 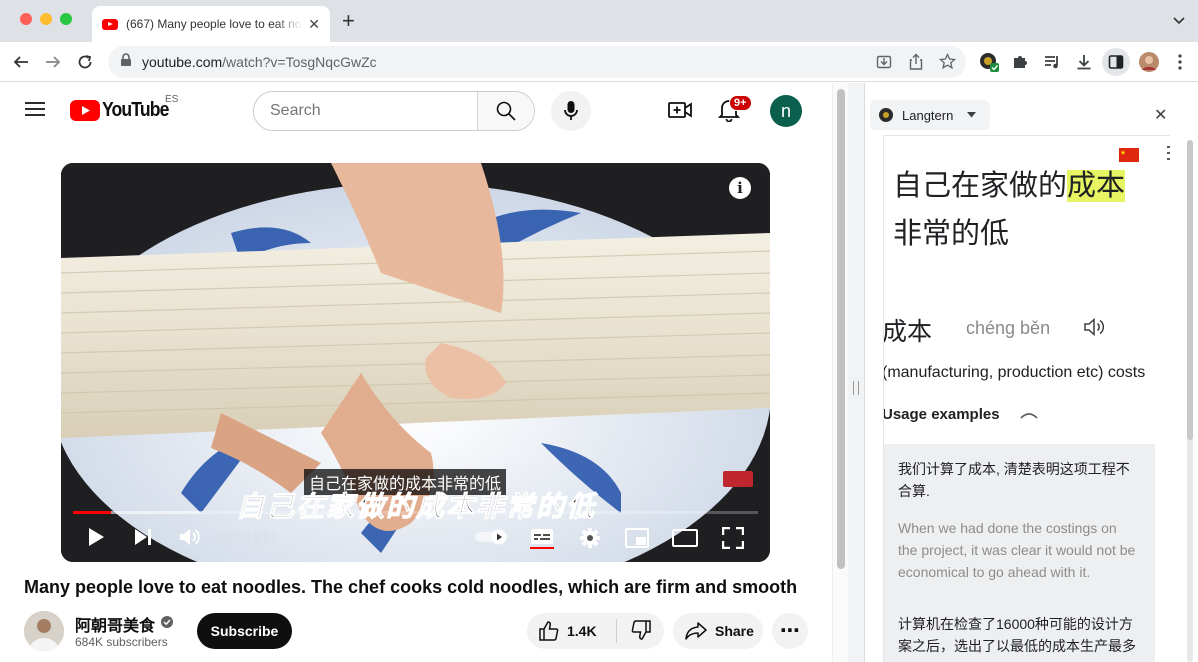 I want to click on miniplayer-icon, so click(x=637, y=538).